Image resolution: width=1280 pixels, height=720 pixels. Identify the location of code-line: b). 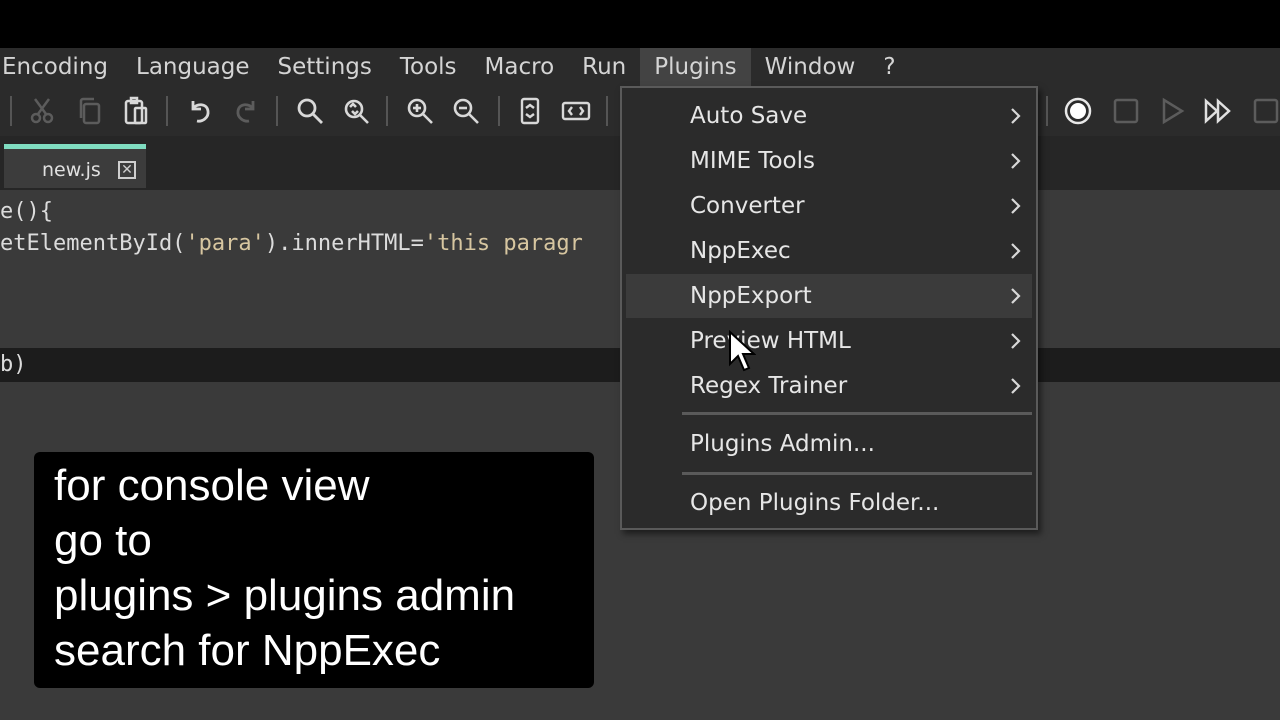
(13, 365).